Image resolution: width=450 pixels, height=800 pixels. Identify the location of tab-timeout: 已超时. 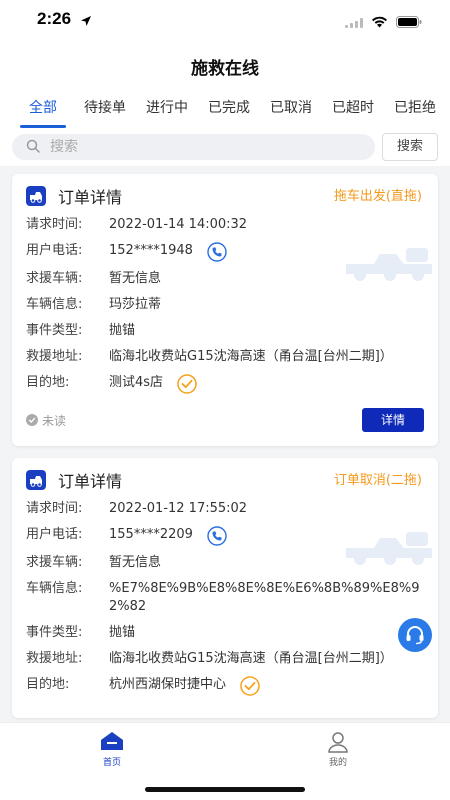
(353, 109).